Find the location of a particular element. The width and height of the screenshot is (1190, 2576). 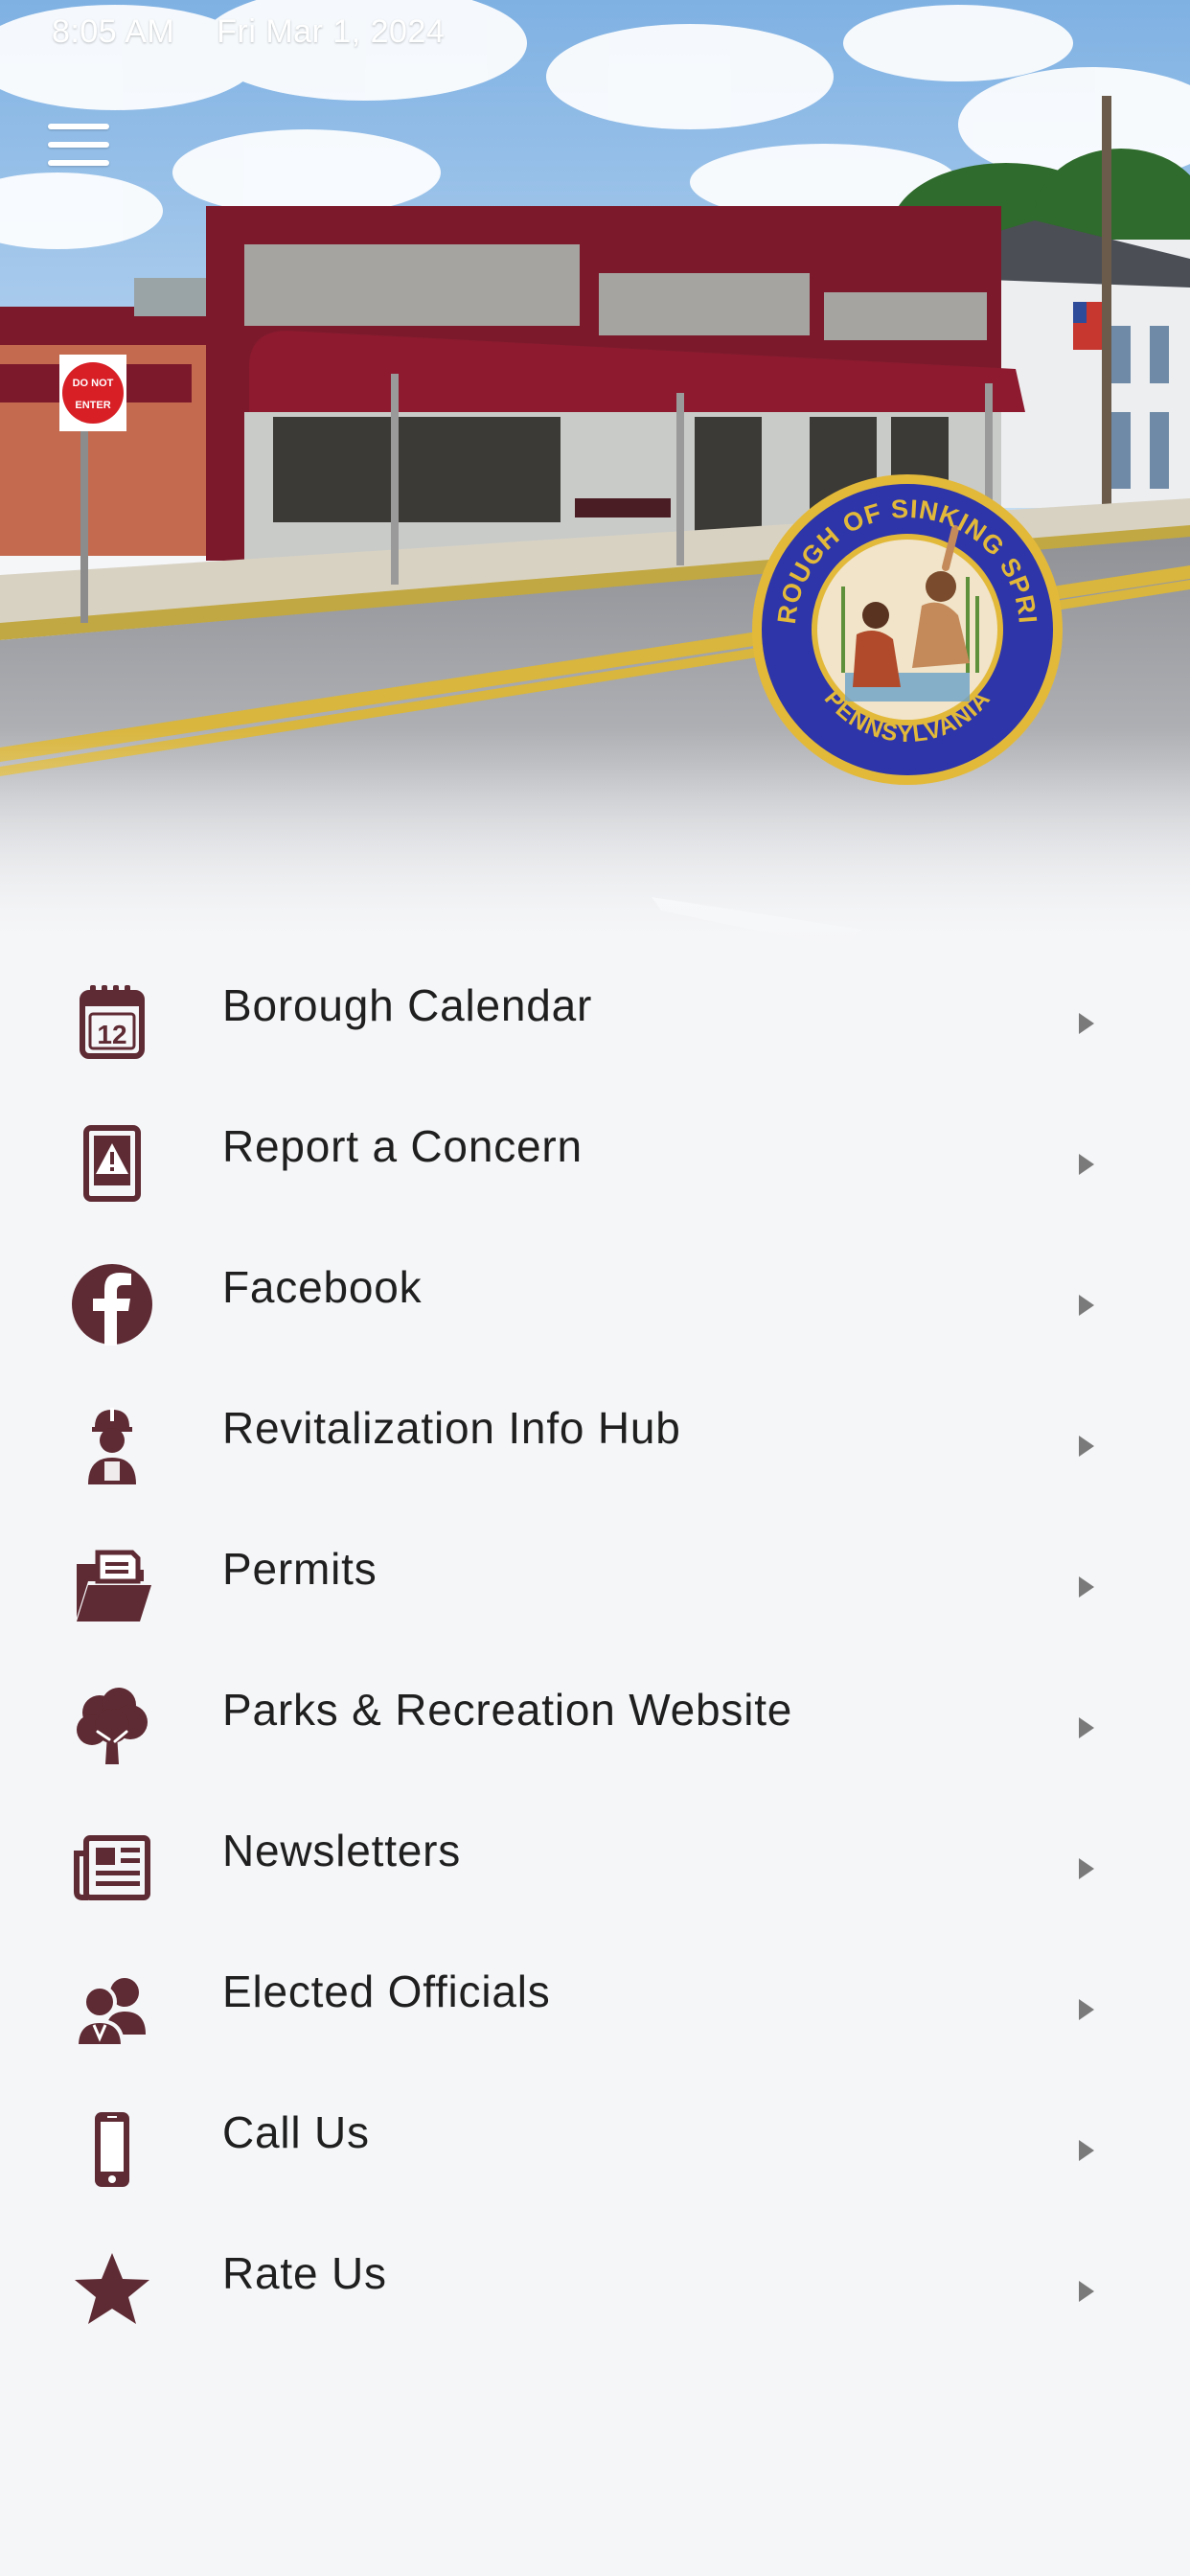

menu-item-newsletters: Newsletters is located at coordinates (595, 1874).